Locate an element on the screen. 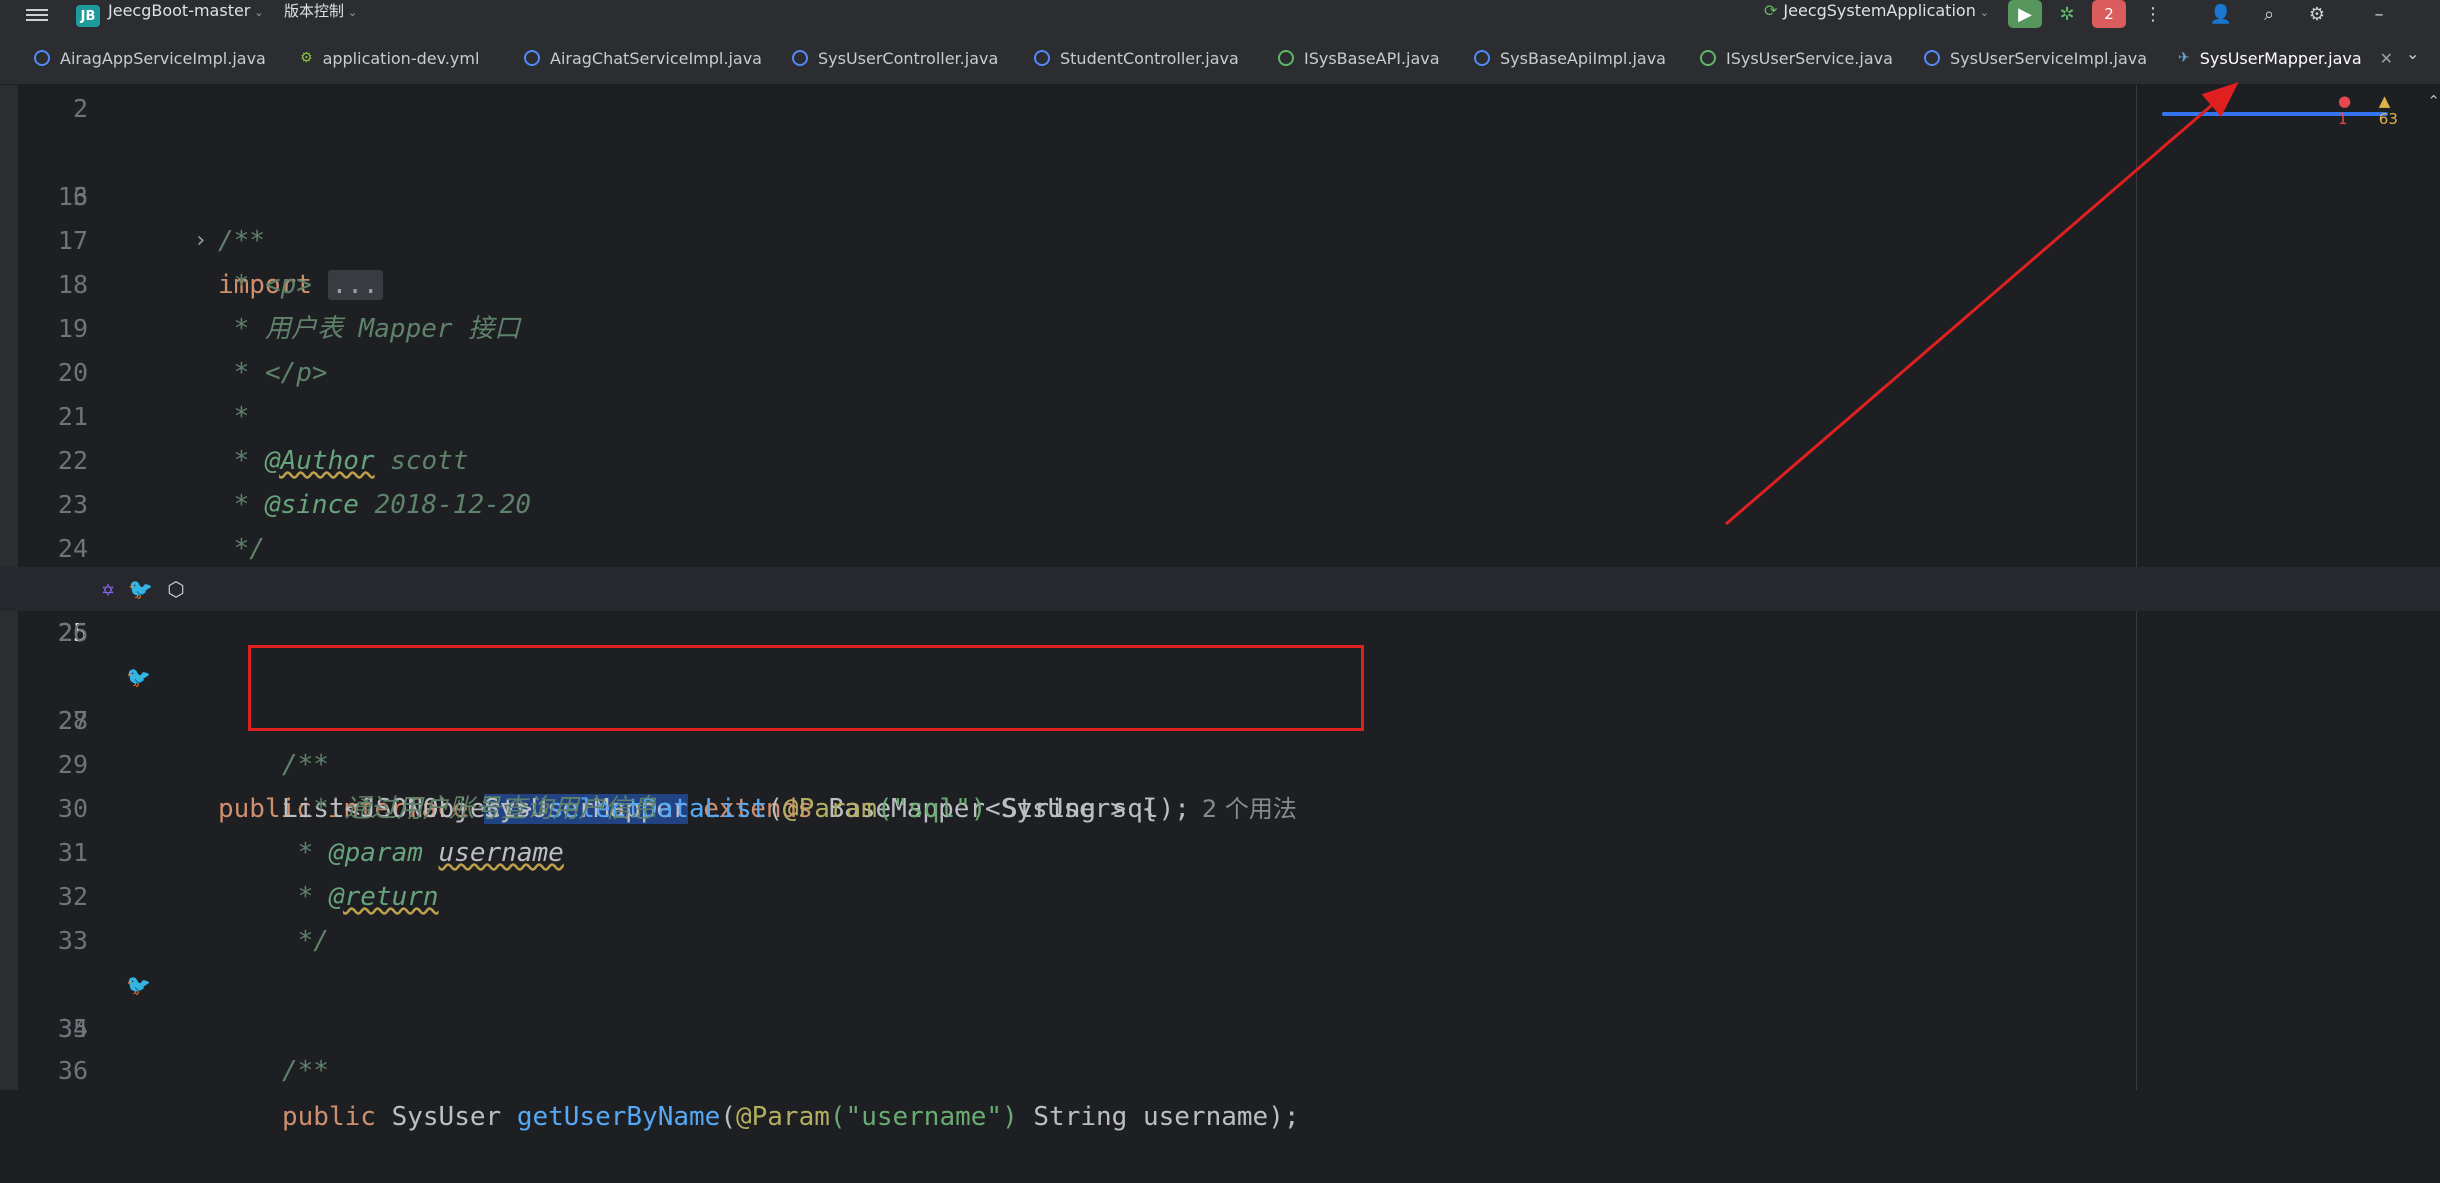 This screenshot has width=2440, height=1183. annotation: @Param is located at coordinates (782, 1117).